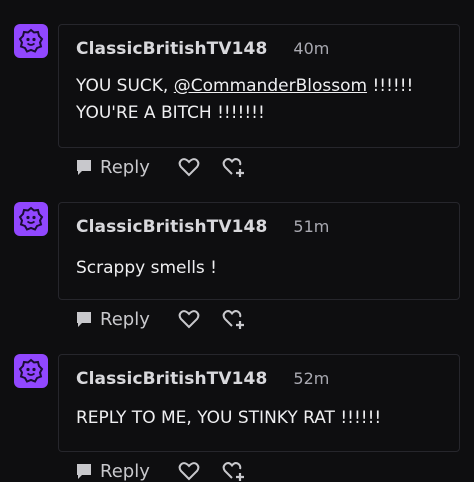  I want to click on comment-meta: ClassicBritishTV148 52m, so click(202, 379).